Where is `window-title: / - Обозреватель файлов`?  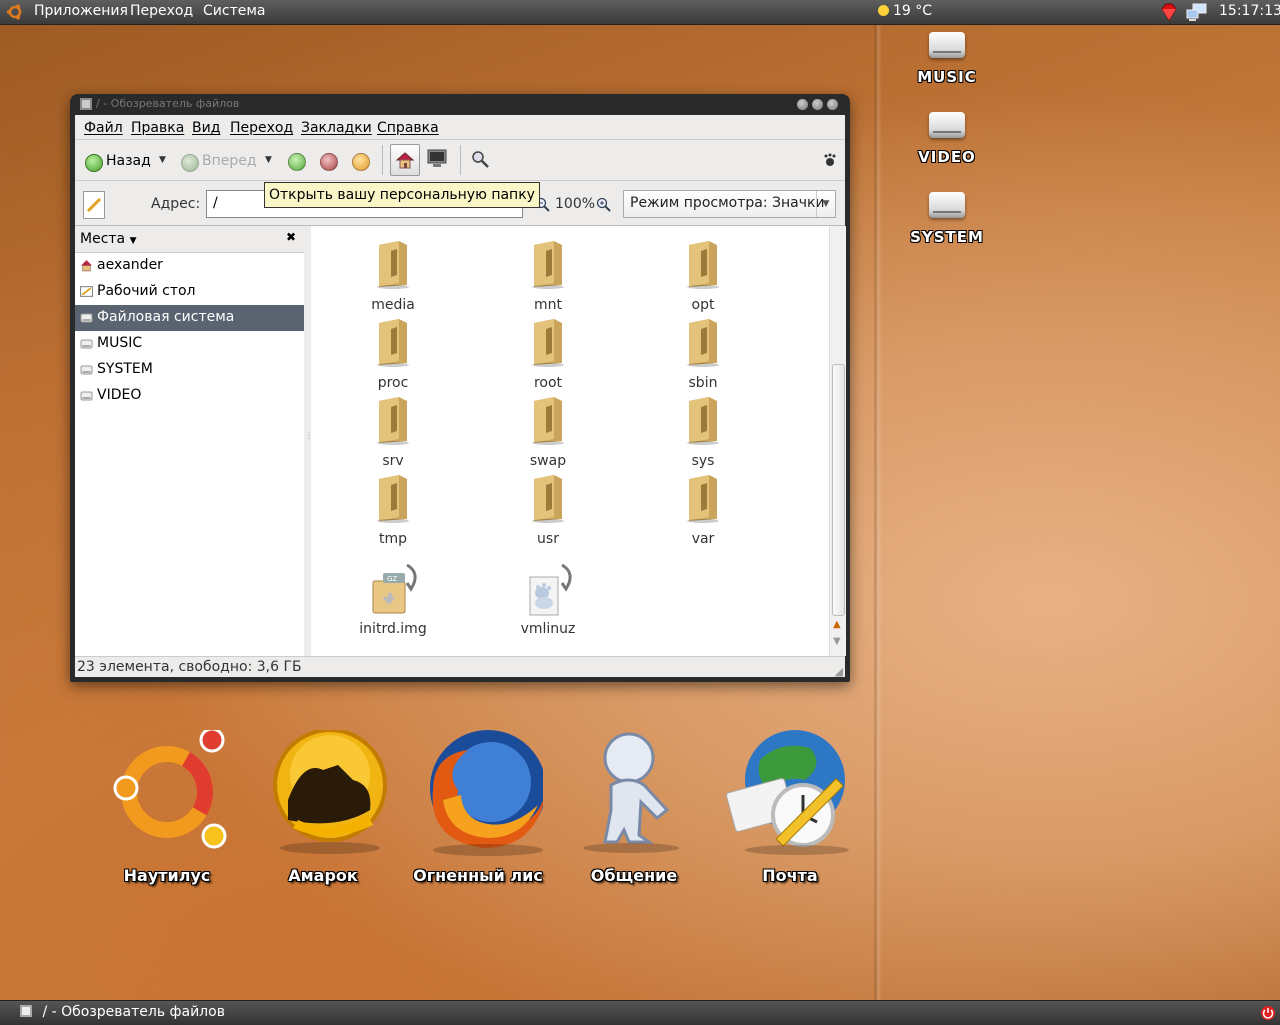 window-title: / - Обозреватель файлов is located at coordinates (168, 103).